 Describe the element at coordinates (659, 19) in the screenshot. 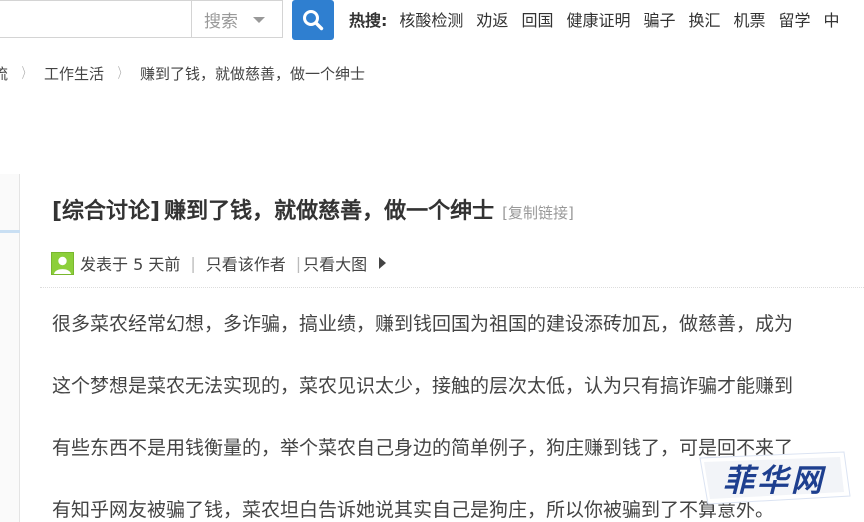

I see `hot-search-item: 骗子` at that location.